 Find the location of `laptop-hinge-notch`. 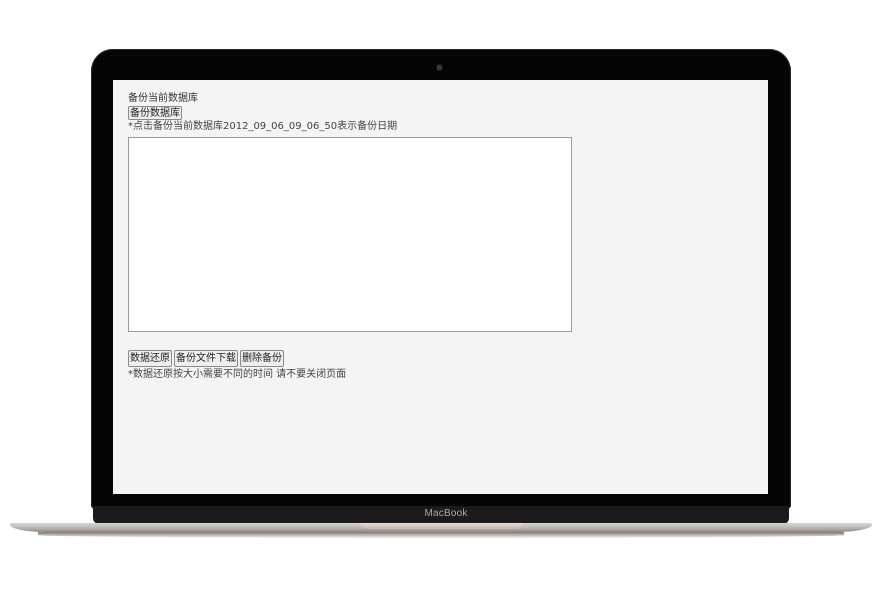

laptop-hinge-notch is located at coordinates (441, 526).